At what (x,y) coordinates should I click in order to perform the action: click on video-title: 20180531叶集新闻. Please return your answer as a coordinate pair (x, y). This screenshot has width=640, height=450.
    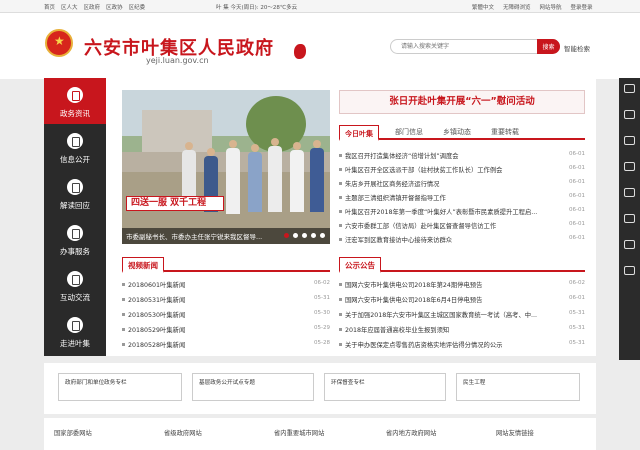
    Looking at the image, I should click on (156, 299).